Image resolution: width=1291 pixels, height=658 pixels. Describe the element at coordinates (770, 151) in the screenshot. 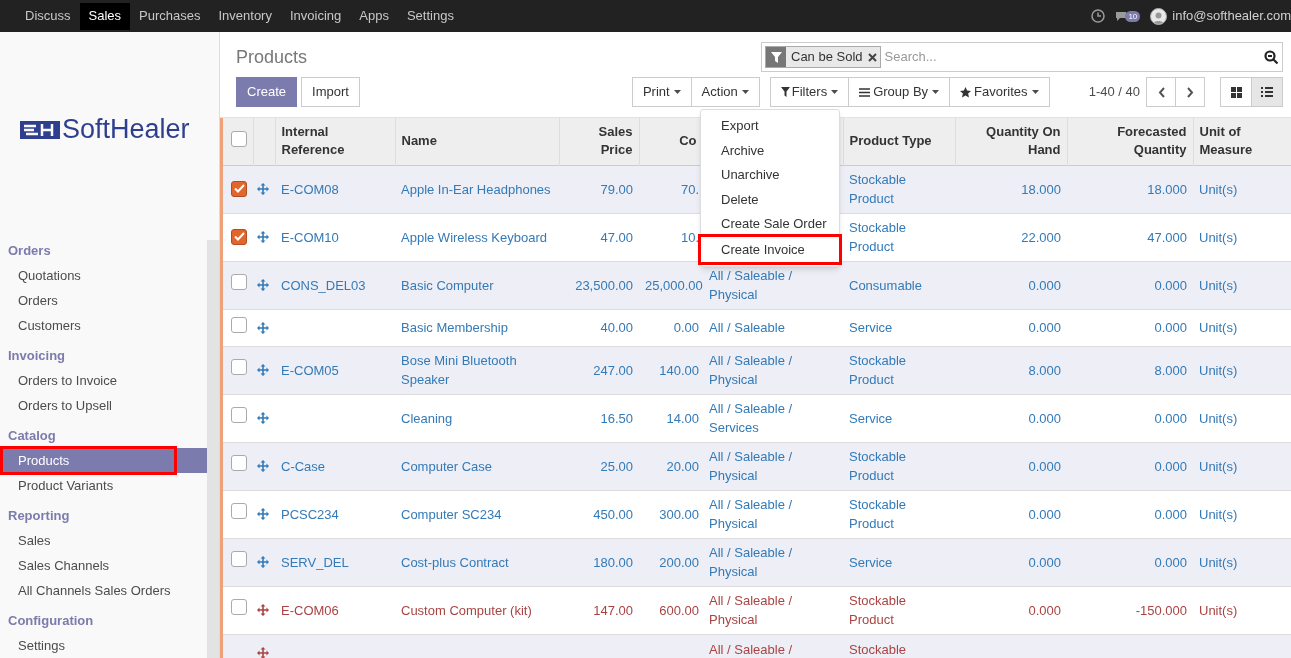

I see `dropdown-item: Archive` at that location.